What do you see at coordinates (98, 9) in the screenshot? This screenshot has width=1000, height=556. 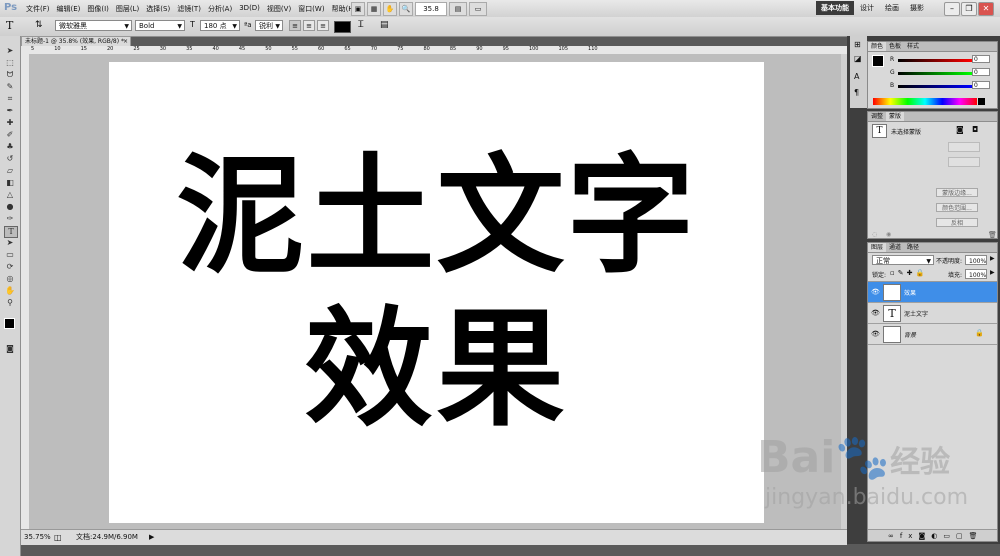 I see `menu-image: 图像(I)` at bounding box center [98, 9].